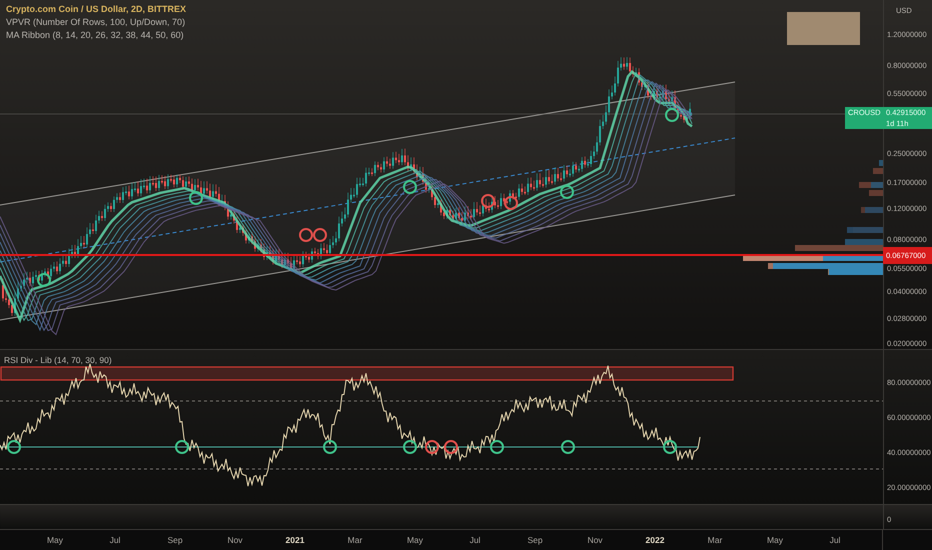  What do you see at coordinates (96, 9) in the screenshot?
I see `chart-title: Crypto.com Coin / US Dollar, 2D, BITTREX` at bounding box center [96, 9].